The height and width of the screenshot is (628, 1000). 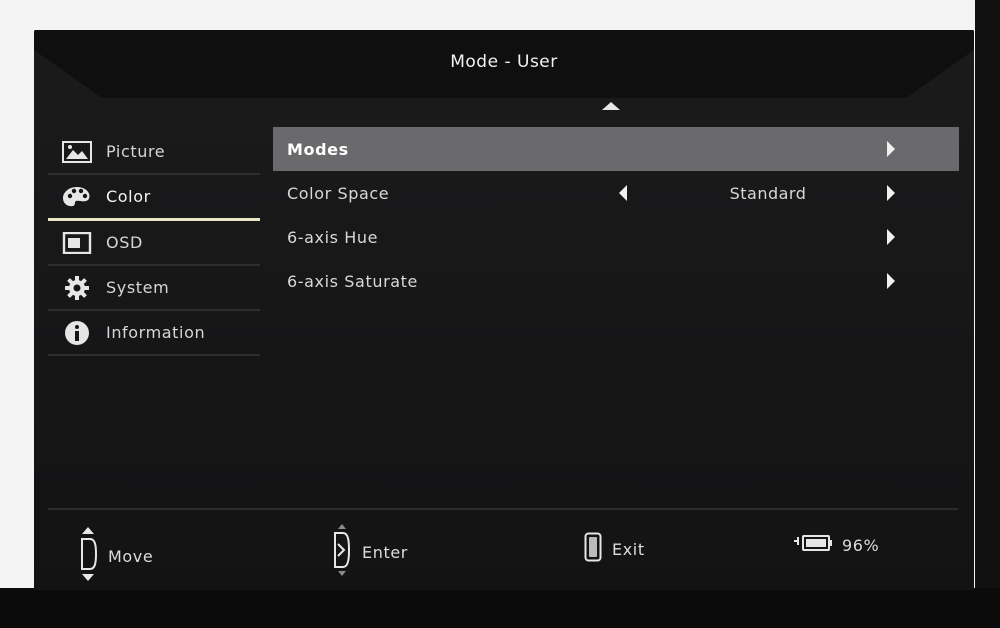 I want to click on sidebar-item-color: Color, so click(x=154, y=198).